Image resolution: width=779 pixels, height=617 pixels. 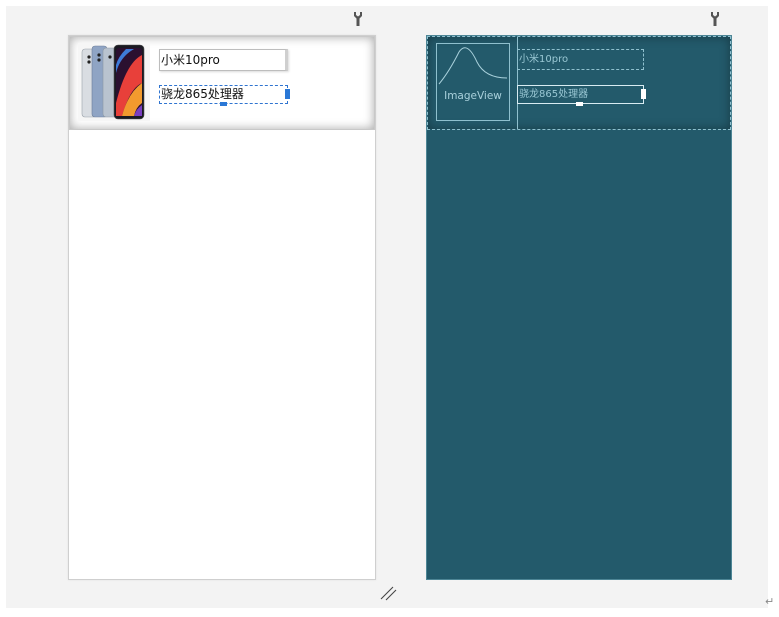 I want to click on blueprint-description-text: 骁龙865处理器, so click(x=554, y=94).